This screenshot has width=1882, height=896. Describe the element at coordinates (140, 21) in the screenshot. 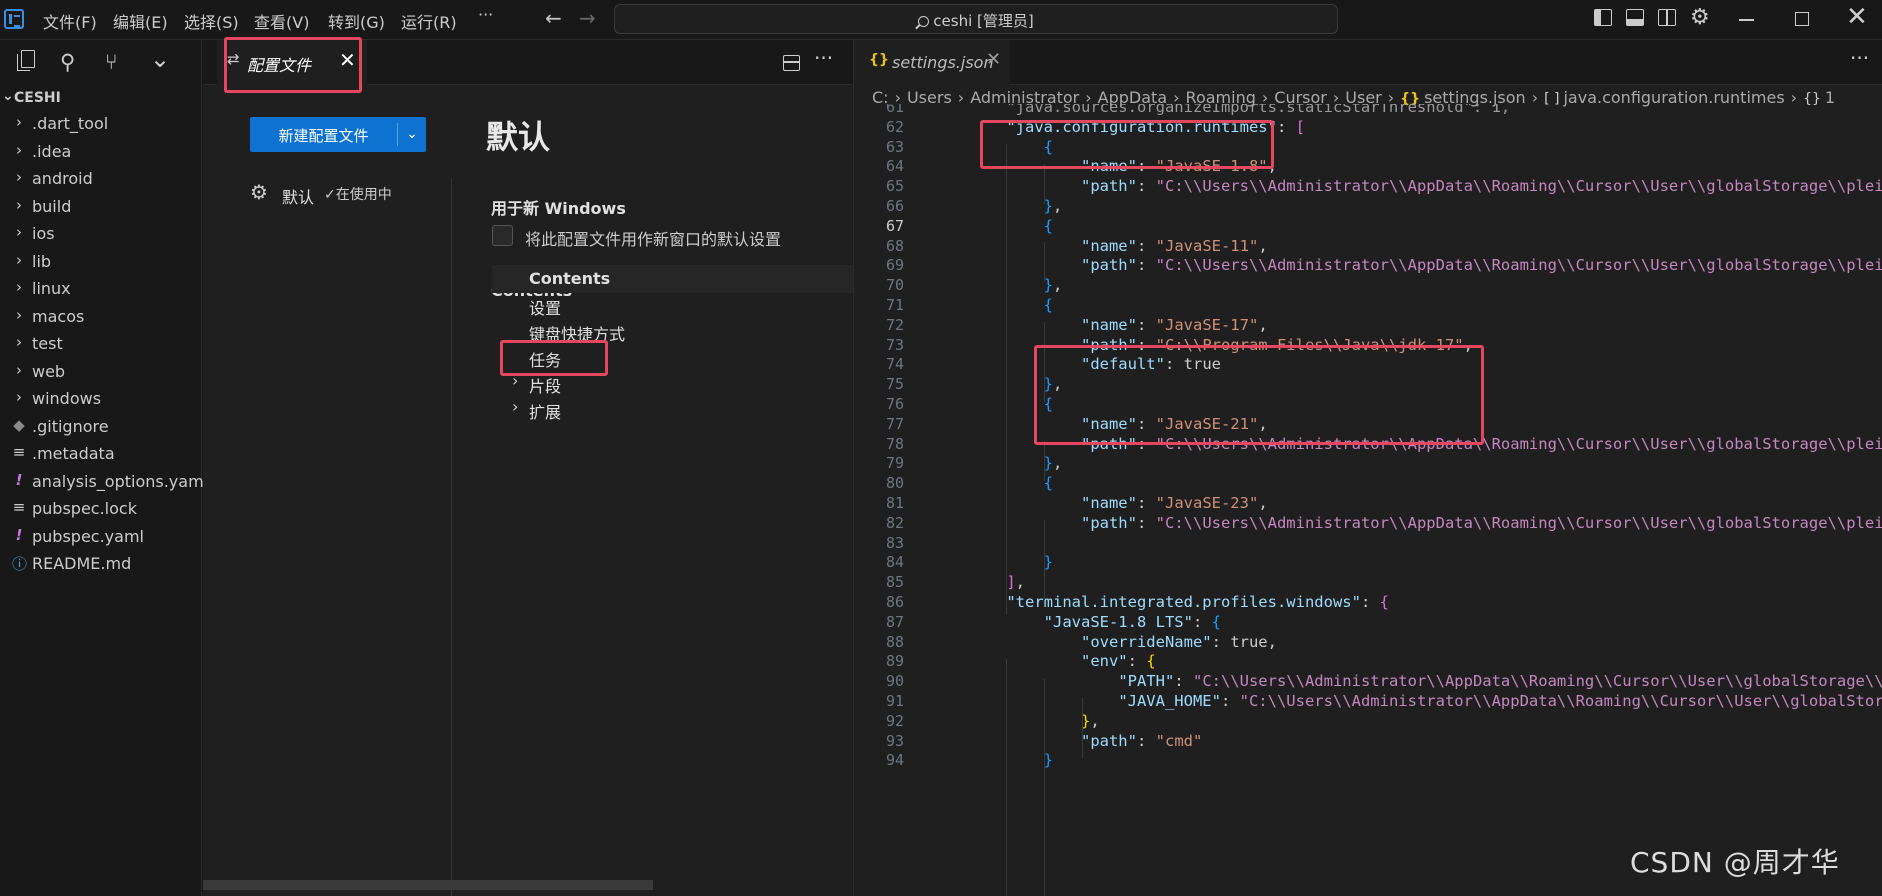

I see `menu-edit: 编辑(E)` at that location.